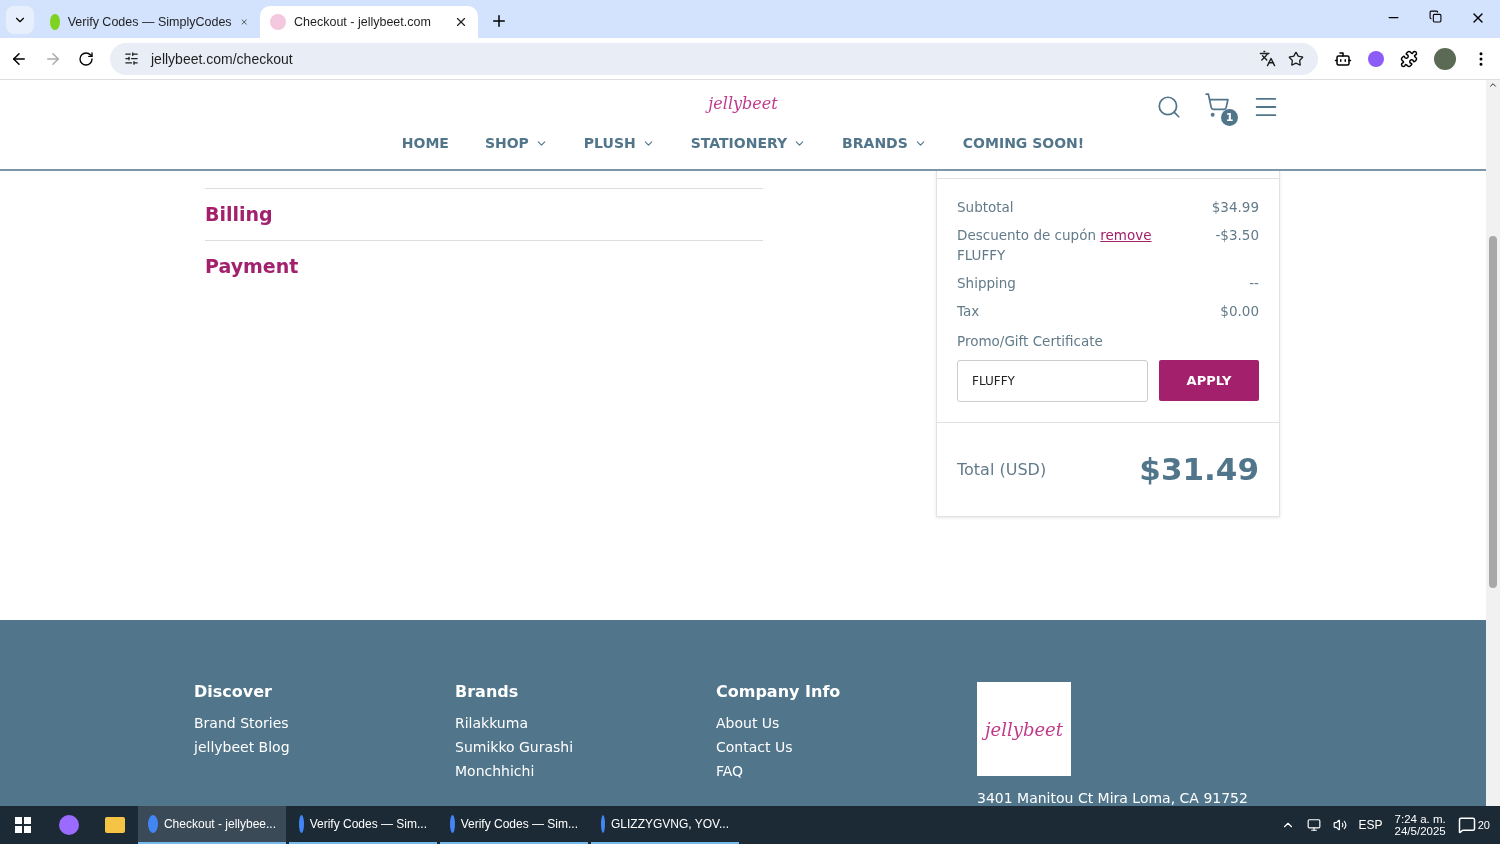  I want to click on step-heading: Billing, so click(484, 213).